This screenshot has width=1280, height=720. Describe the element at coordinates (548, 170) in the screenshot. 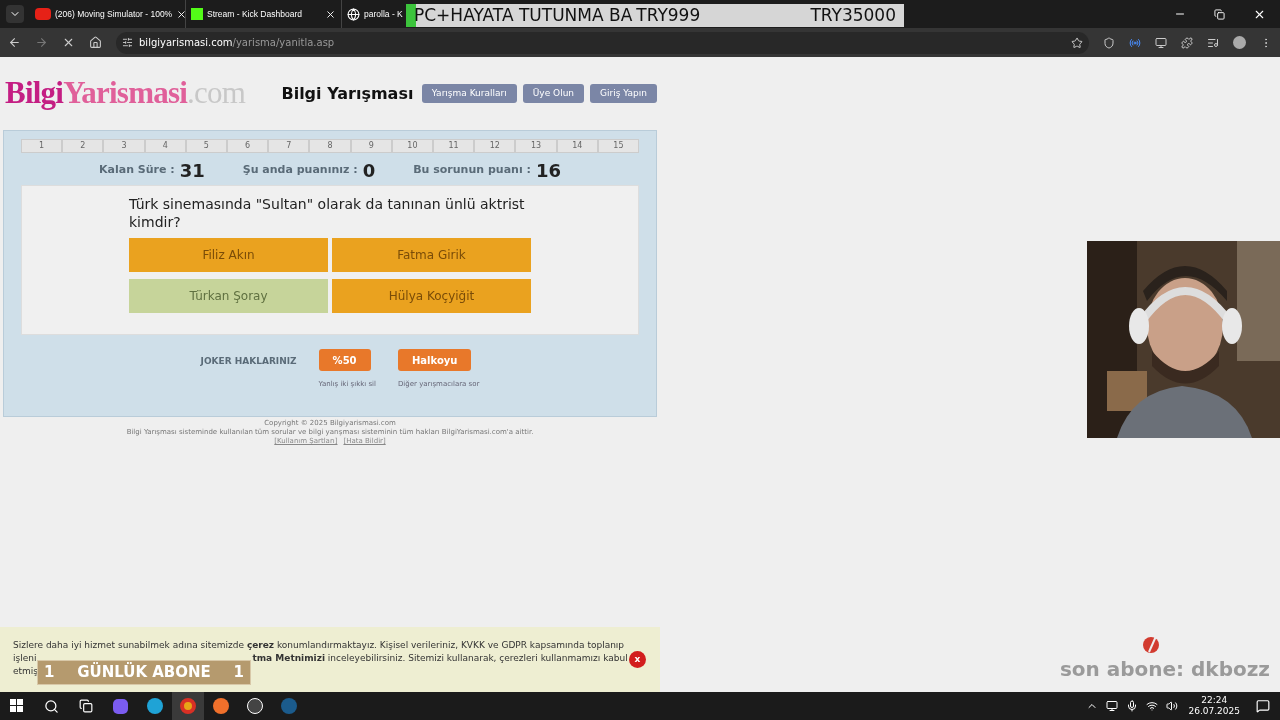

I see `stat-value: 16` at that location.